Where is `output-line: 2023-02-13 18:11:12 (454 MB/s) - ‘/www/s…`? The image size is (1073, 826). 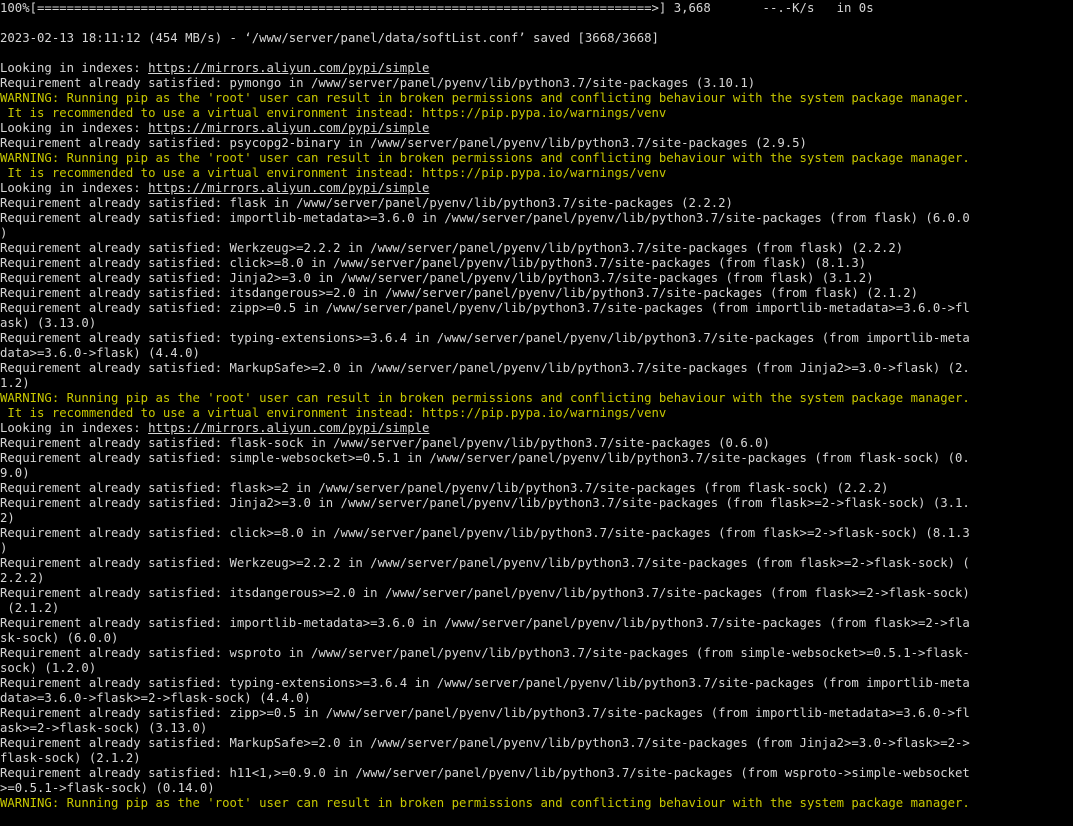
output-line: 2023-02-13 18:11:12 (454 MB/s) - ‘/www/s… is located at coordinates (329, 38).